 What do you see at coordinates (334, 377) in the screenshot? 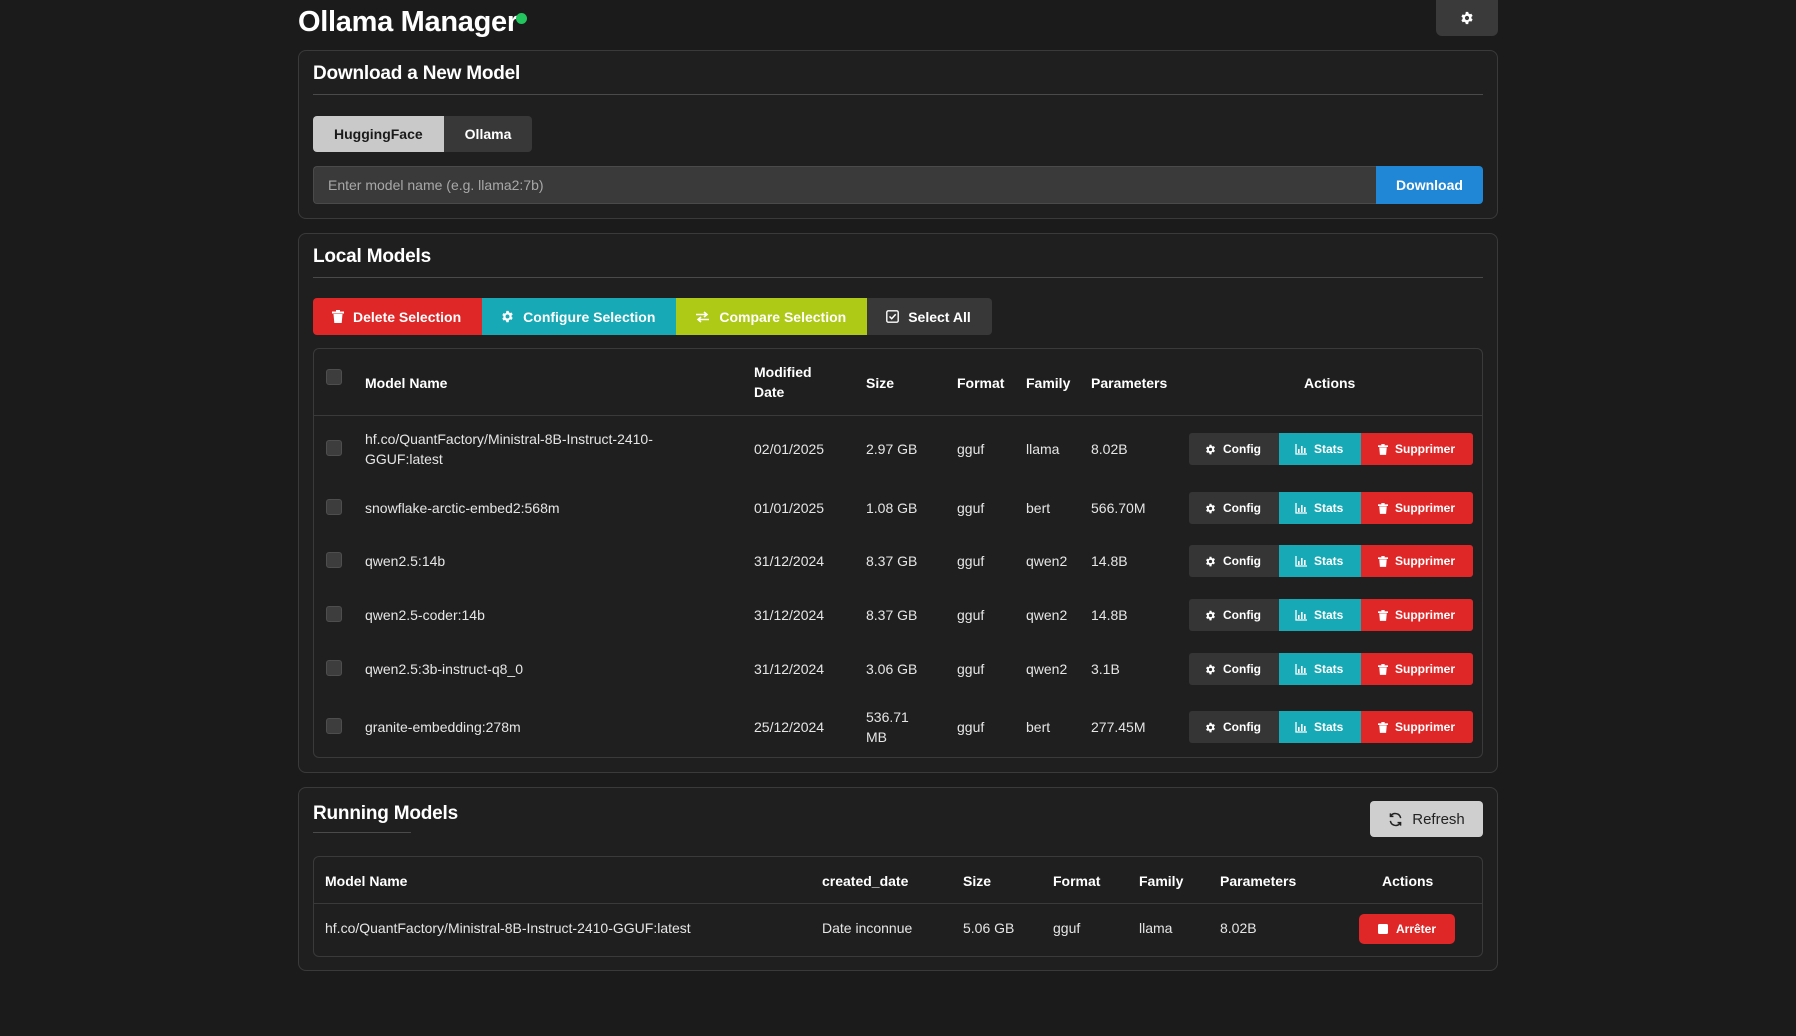
I see `select-all-checkbox` at bounding box center [334, 377].